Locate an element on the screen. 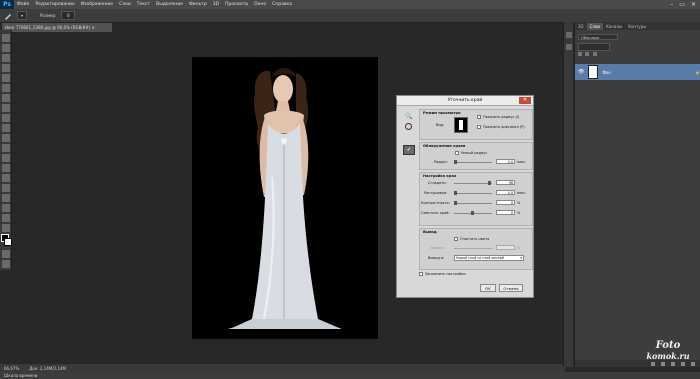  cancel-button: Отмена is located at coordinates (511, 288).